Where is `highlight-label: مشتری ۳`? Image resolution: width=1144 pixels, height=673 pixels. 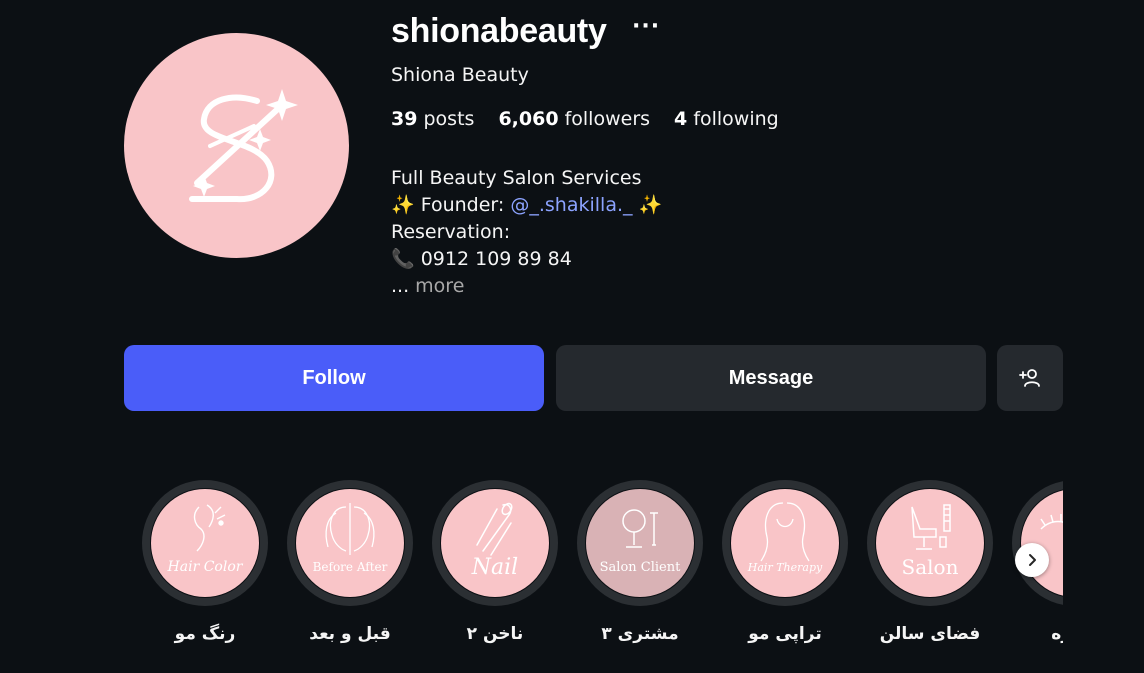
highlight-label: مشتری ۳ is located at coordinates (640, 634).